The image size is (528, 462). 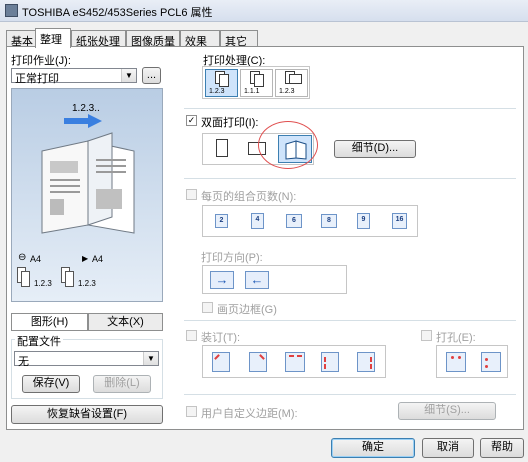 What do you see at coordinates (74, 76) in the screenshot?
I see `print-job-select: 正常打印 ▼` at bounding box center [74, 76].